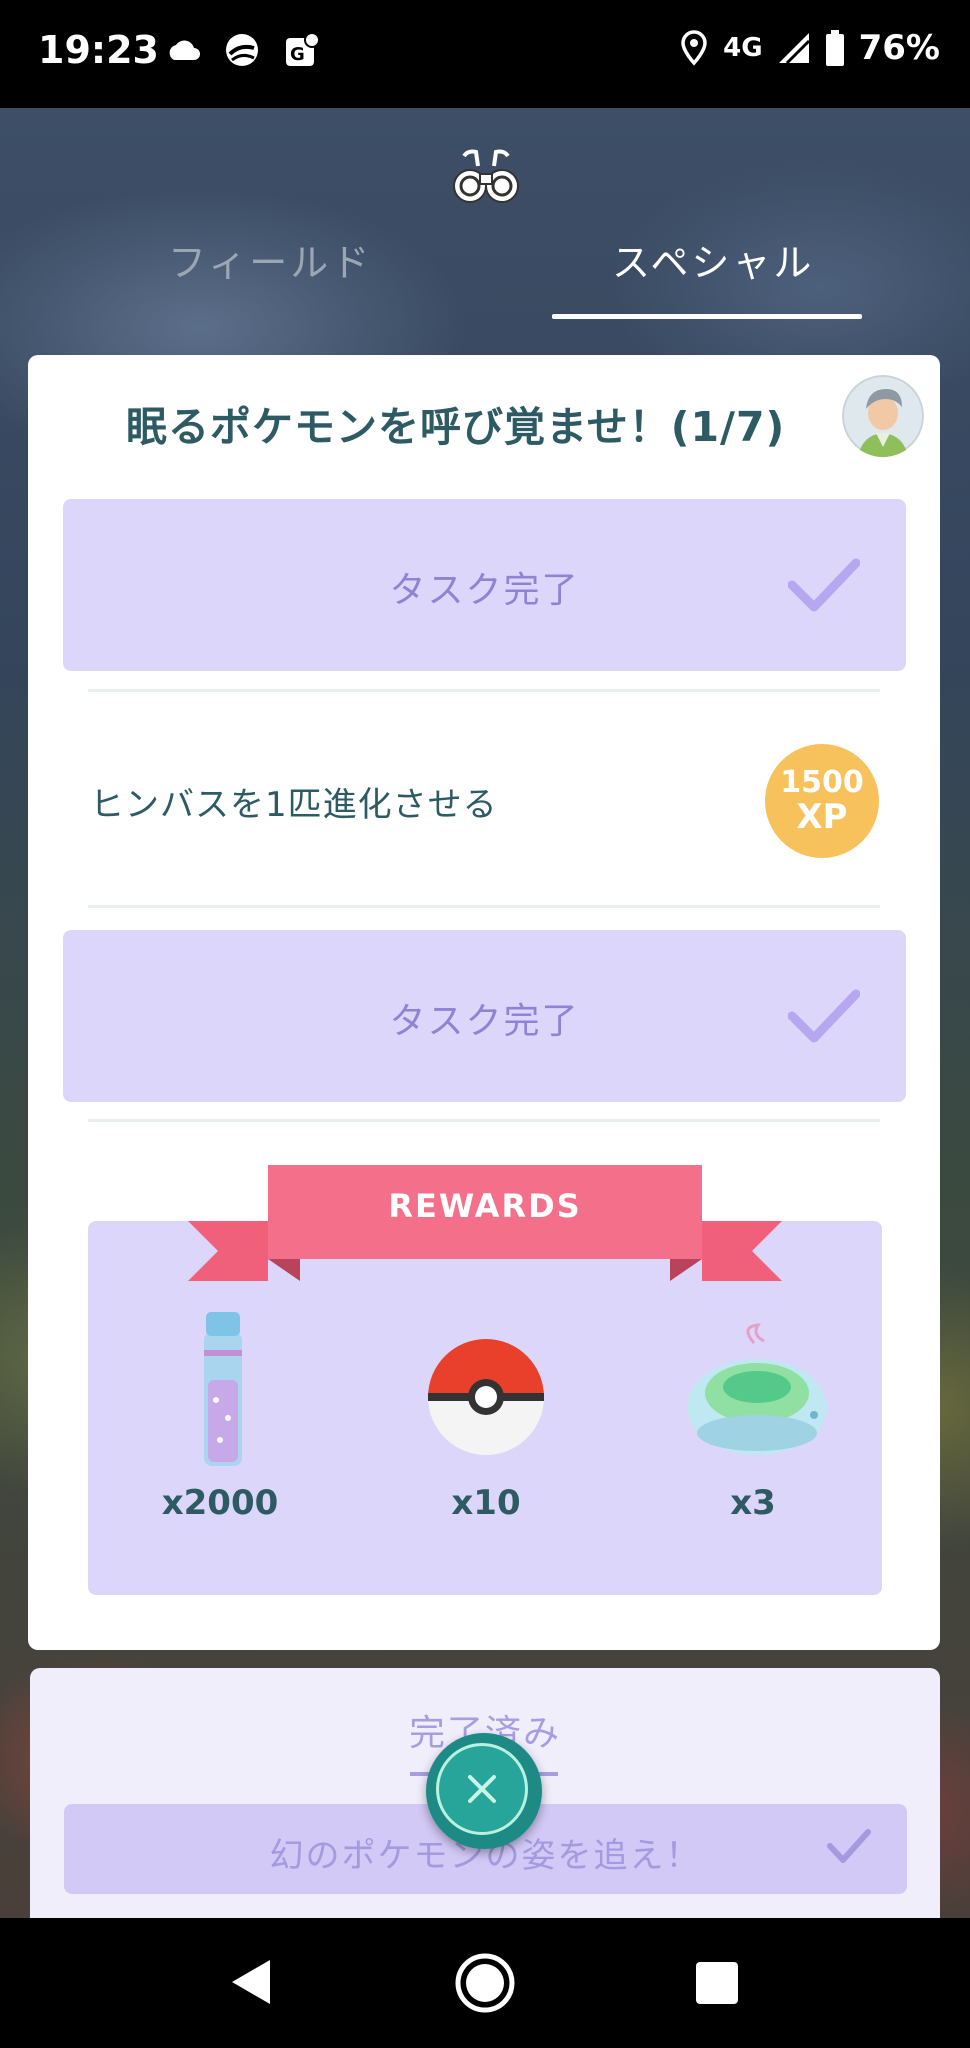 The image size is (970, 2048). I want to click on battery-icon, so click(834, 48).